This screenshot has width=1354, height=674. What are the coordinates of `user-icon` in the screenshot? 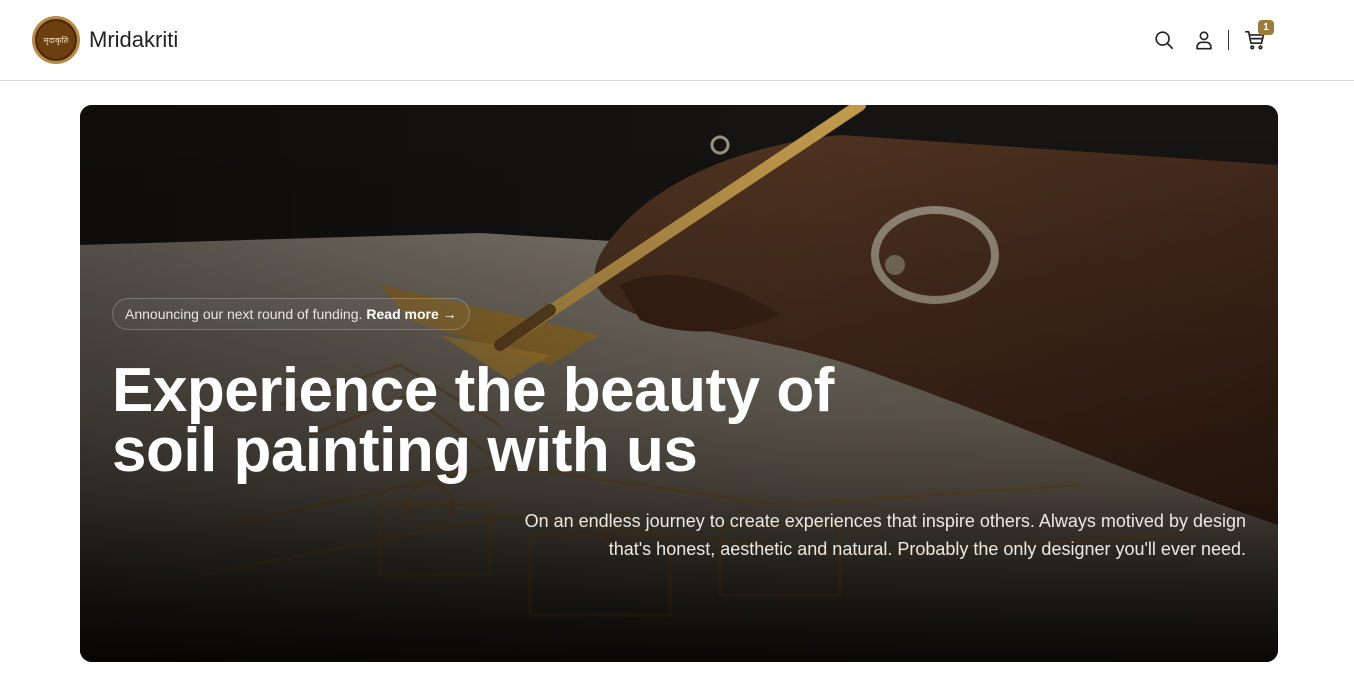 It's located at (1204, 40).